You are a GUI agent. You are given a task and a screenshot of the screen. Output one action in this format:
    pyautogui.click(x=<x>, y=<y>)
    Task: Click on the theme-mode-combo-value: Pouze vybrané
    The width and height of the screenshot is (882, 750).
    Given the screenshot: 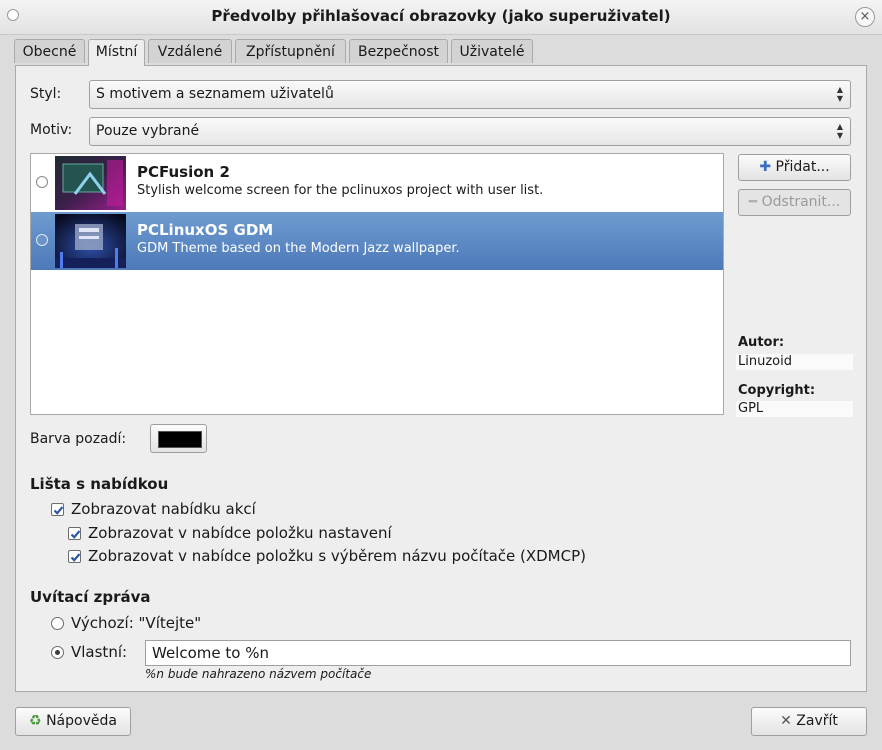 What is the action you would take?
    pyautogui.click(x=148, y=131)
    